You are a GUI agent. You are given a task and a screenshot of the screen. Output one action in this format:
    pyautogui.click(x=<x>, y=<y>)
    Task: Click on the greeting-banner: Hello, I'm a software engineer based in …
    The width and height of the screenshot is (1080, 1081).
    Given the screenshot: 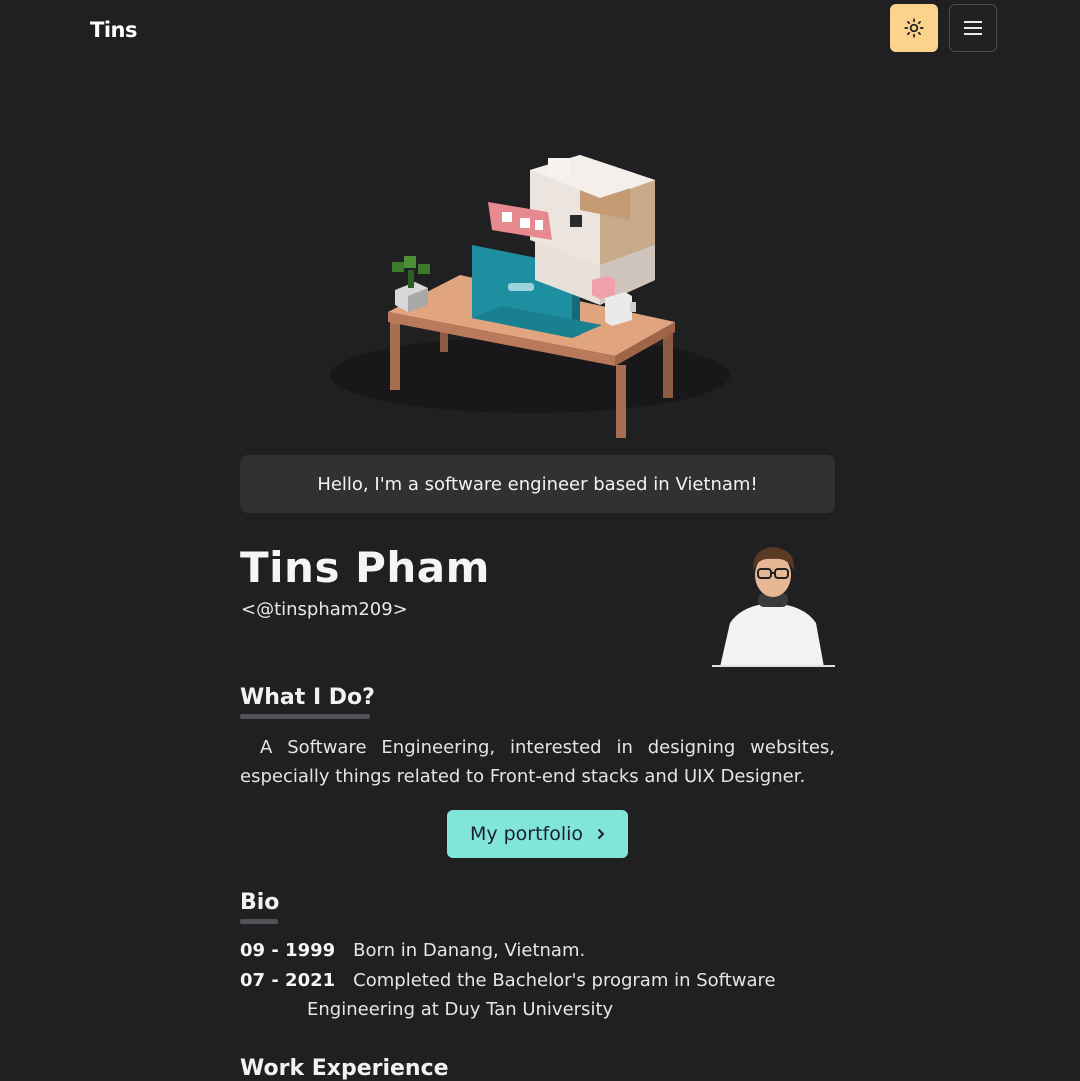 What is the action you would take?
    pyautogui.click(x=537, y=484)
    